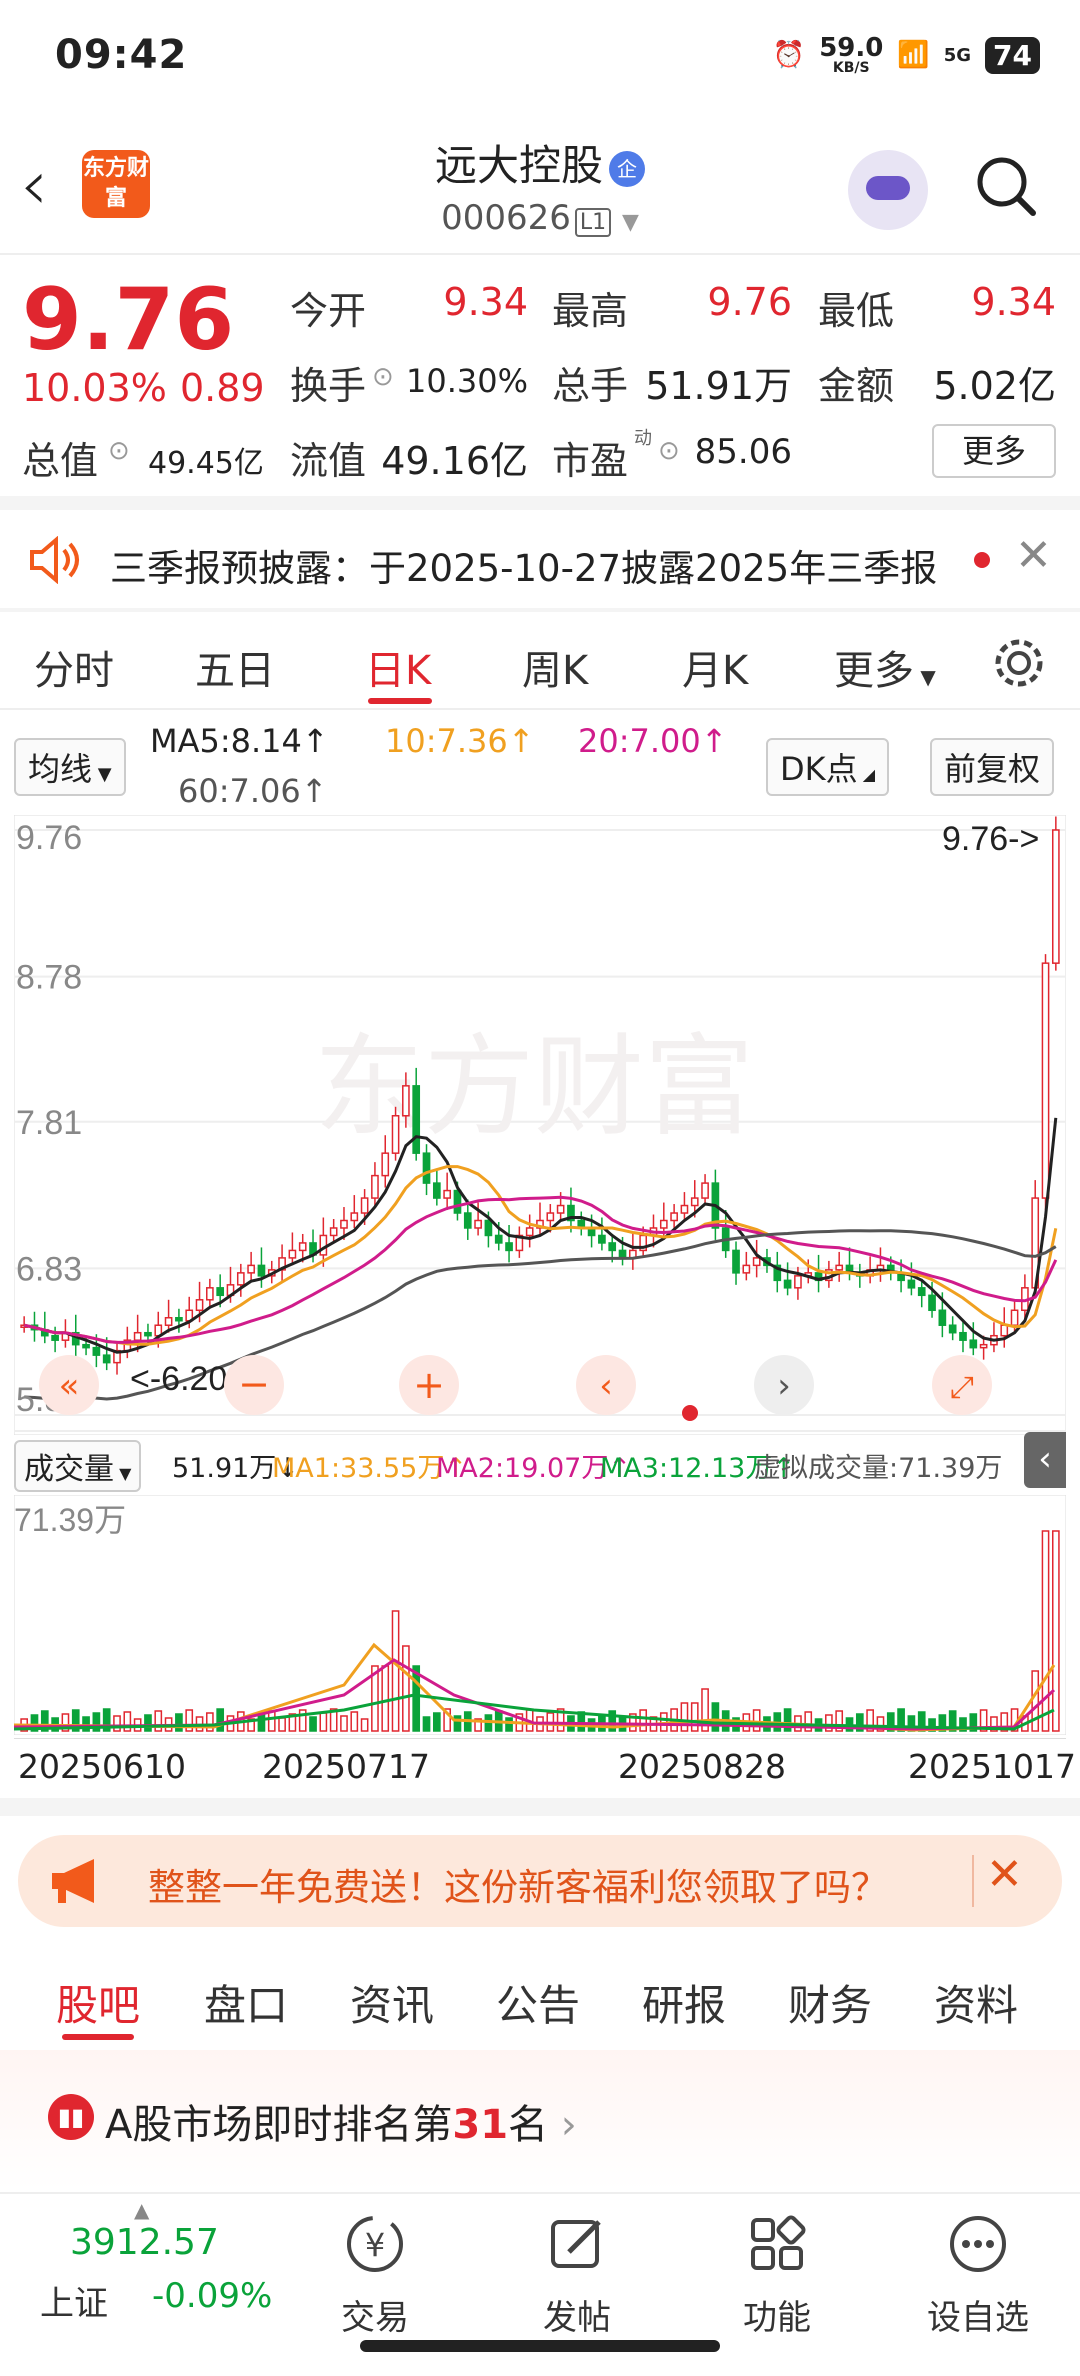  What do you see at coordinates (1019, 663) in the screenshot?
I see `gear-icon` at bounding box center [1019, 663].